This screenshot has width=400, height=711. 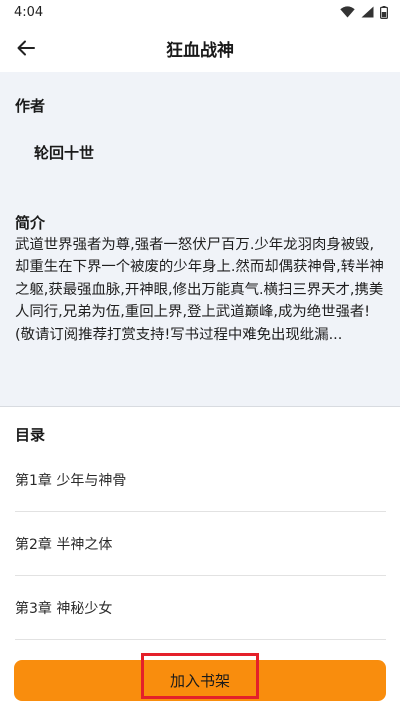 I want to click on author-heading: 作者, so click(x=30, y=106).